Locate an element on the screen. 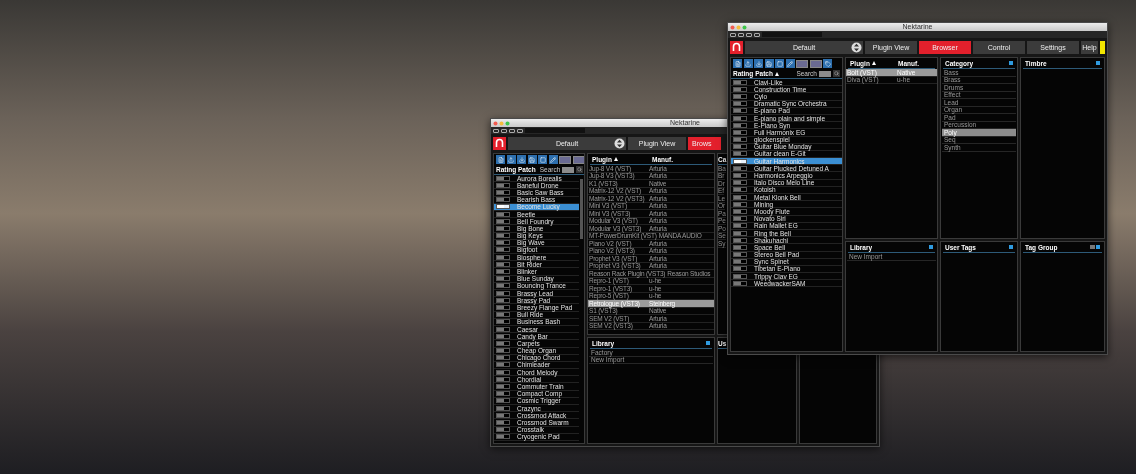 This screenshot has height=474, width=1136. scroll-thumb is located at coordinates (581, 209).